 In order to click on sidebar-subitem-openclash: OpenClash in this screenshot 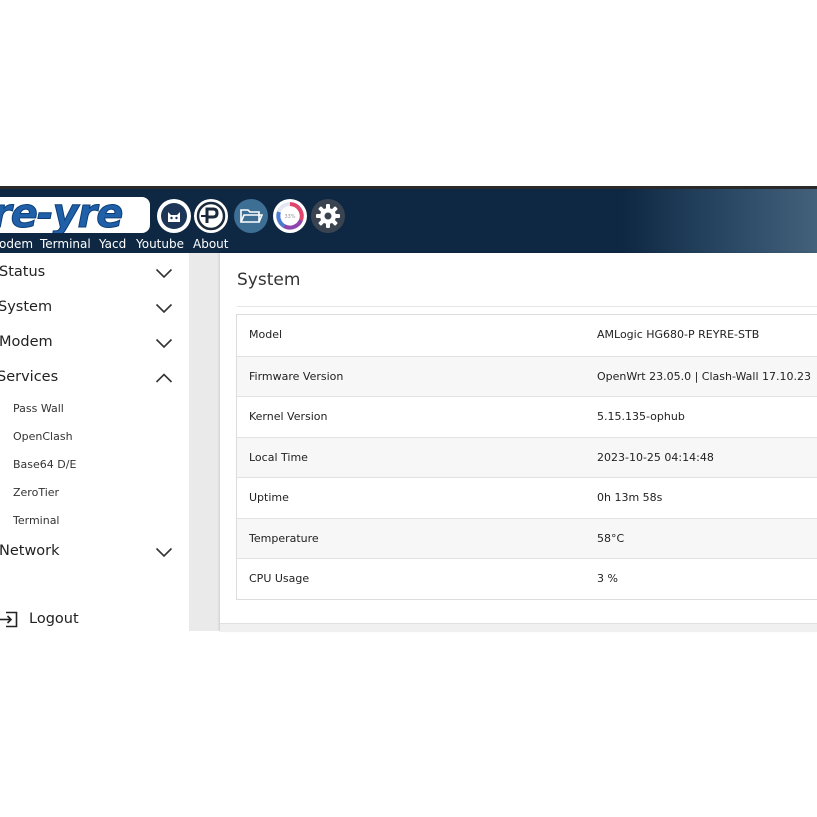, I will do `click(43, 436)`.